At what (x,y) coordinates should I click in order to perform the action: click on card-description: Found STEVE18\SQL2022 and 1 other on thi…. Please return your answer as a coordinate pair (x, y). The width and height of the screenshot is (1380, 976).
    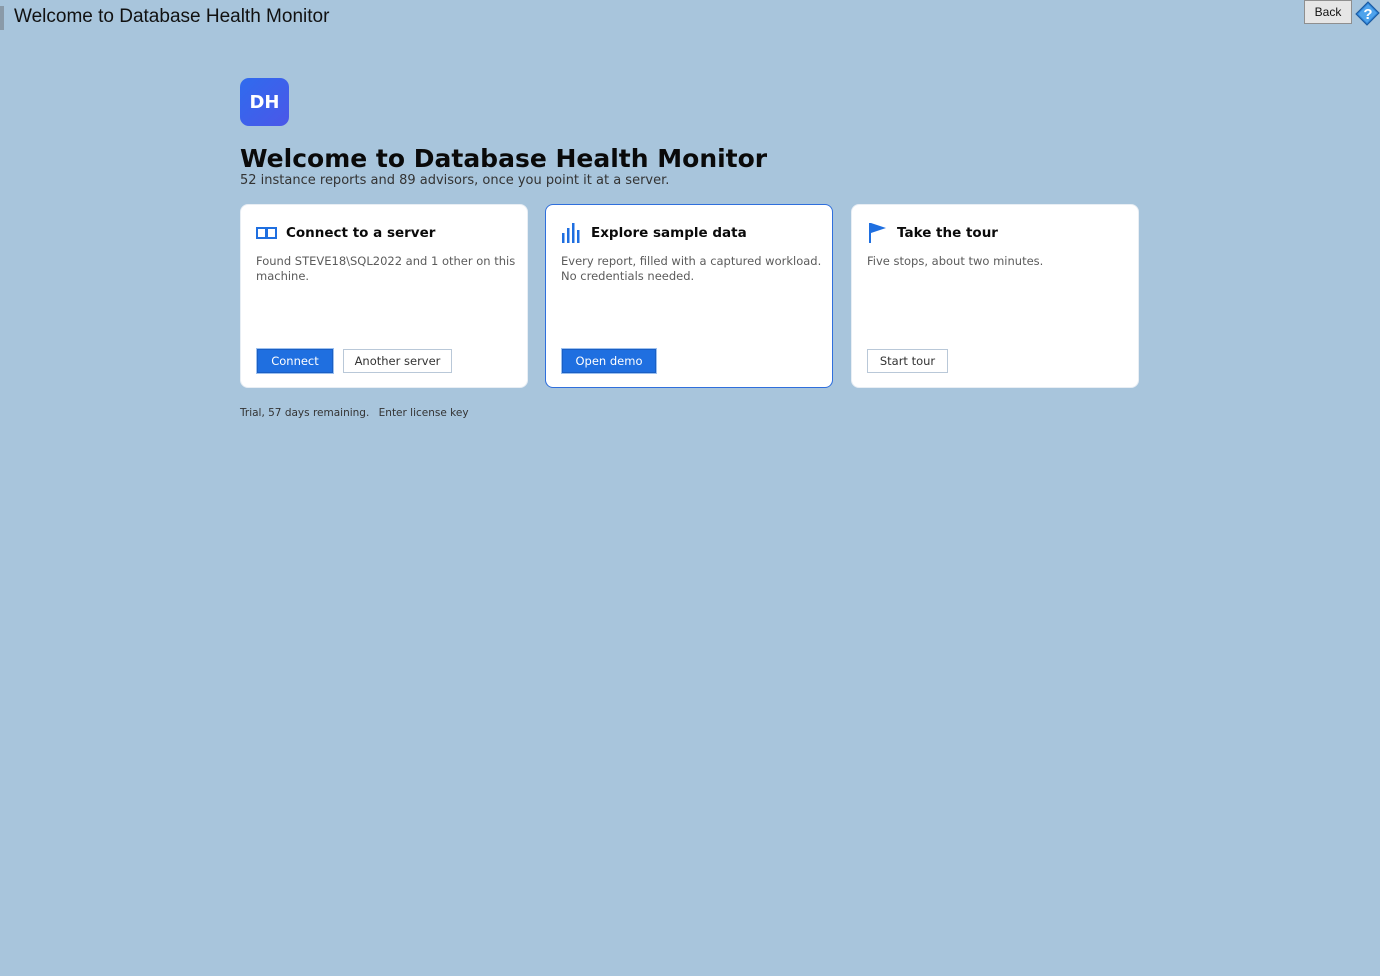
    Looking at the image, I should click on (386, 268).